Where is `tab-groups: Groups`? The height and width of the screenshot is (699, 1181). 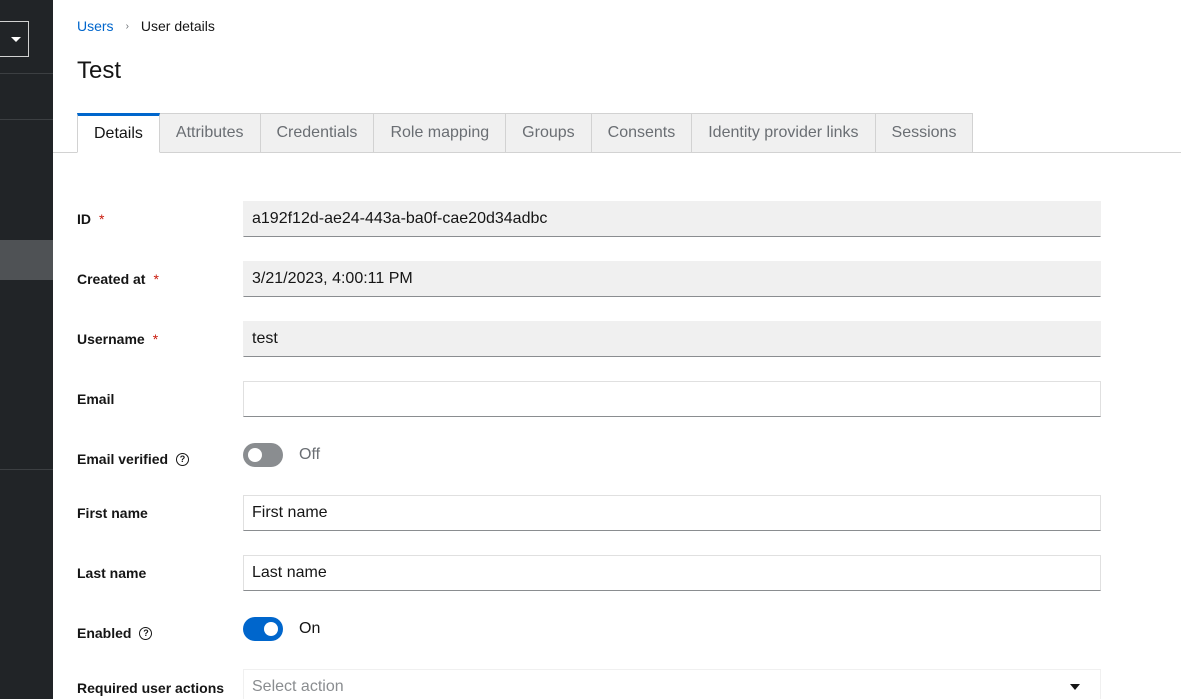
tab-groups: Groups is located at coordinates (549, 133).